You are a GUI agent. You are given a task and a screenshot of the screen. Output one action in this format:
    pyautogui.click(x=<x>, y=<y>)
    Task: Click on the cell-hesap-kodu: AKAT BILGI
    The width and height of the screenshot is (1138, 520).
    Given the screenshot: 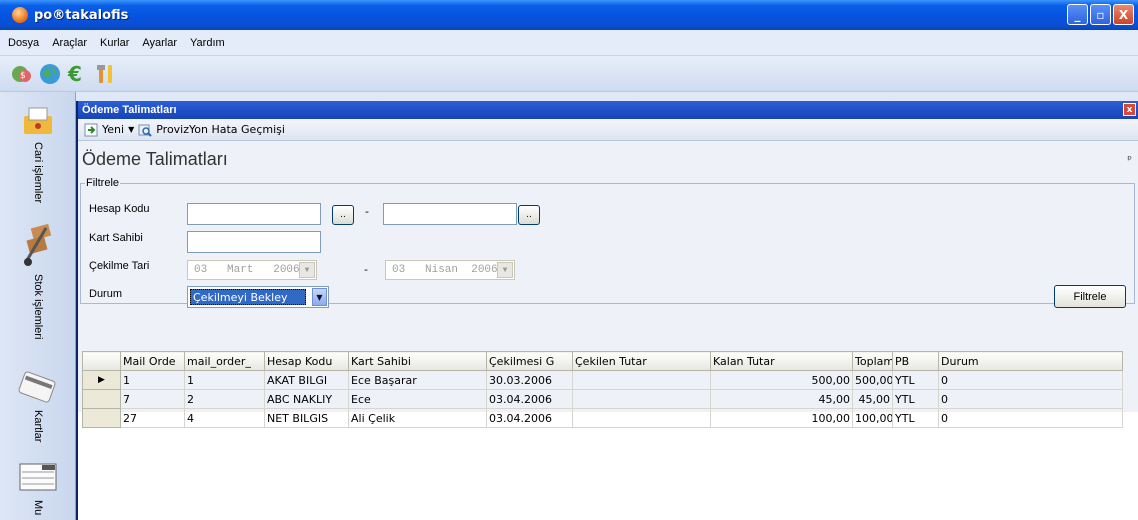 What is the action you would take?
    pyautogui.click(x=306, y=380)
    